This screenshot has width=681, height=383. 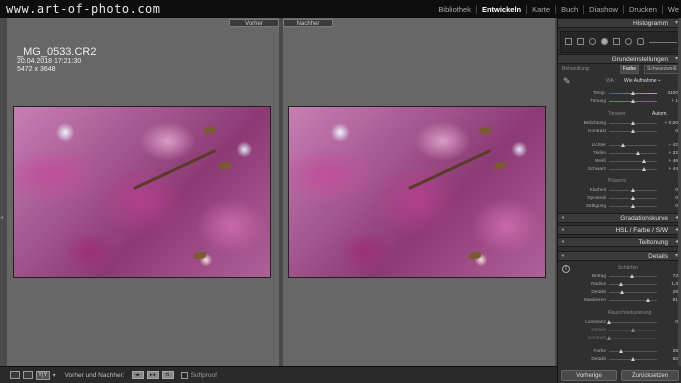 I want to click on panel-header-tone-curve: ◂ Gradationskurve ◂, so click(x=619, y=218).